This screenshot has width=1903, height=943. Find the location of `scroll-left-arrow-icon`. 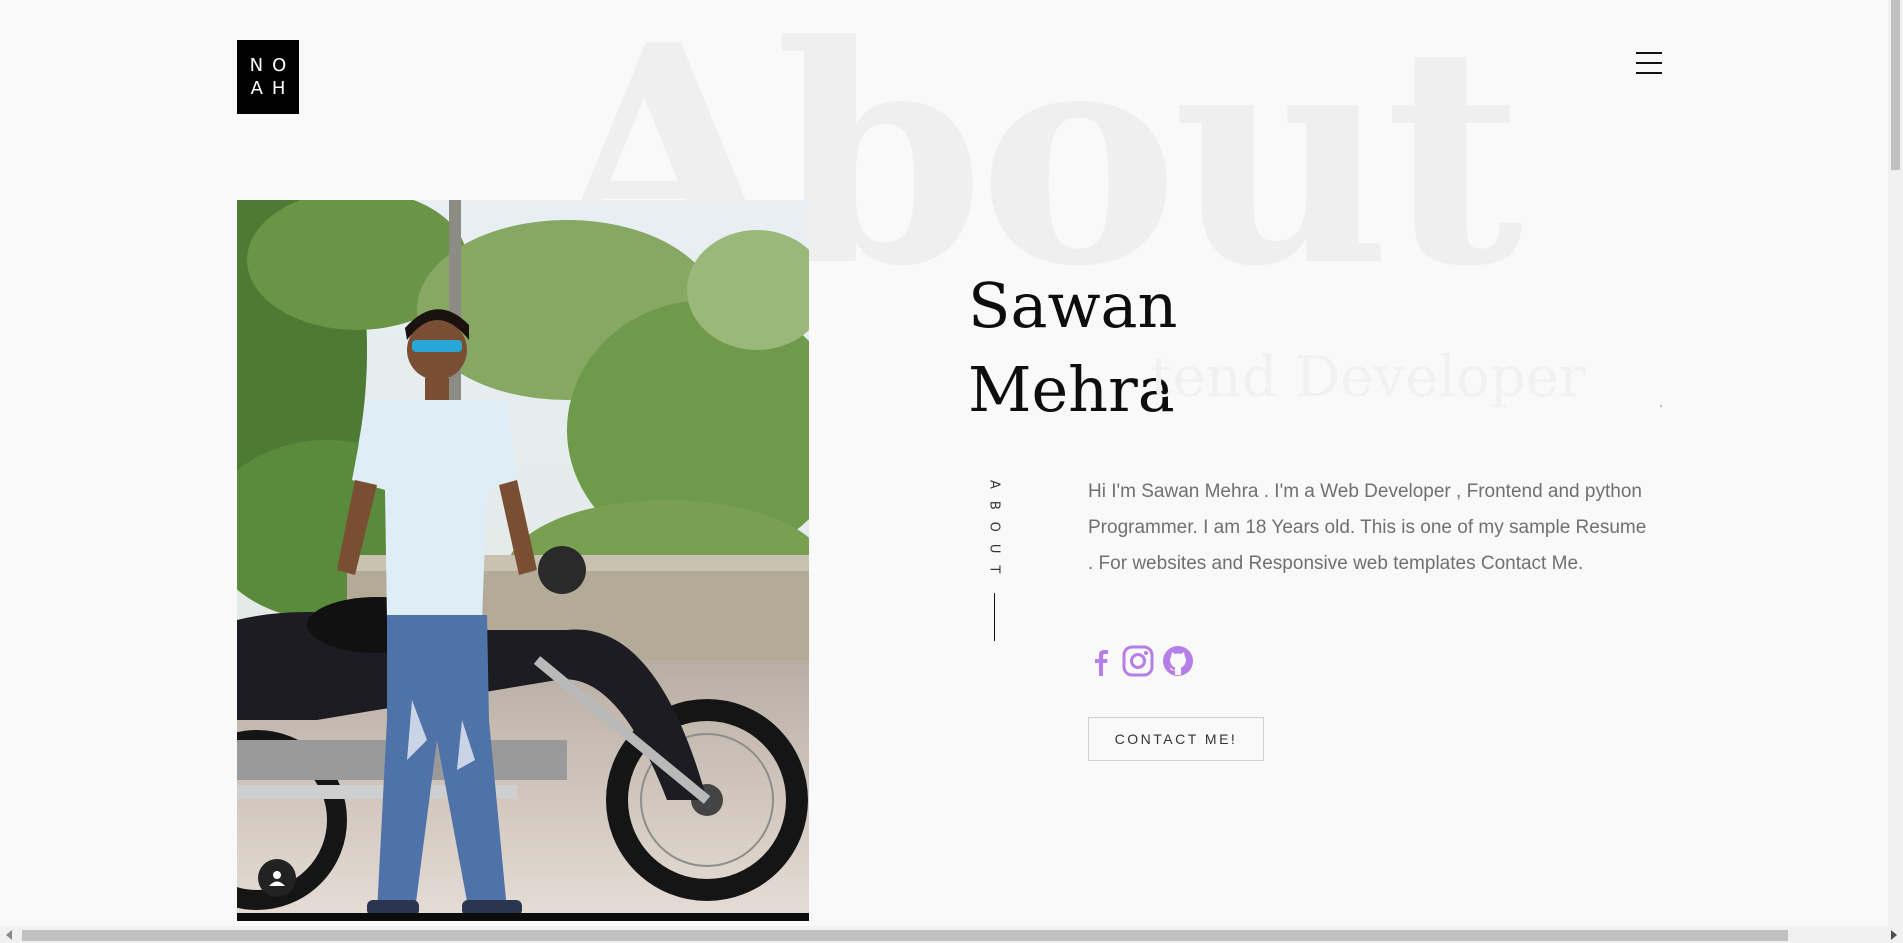

scroll-left-arrow-icon is located at coordinates (9, 935).